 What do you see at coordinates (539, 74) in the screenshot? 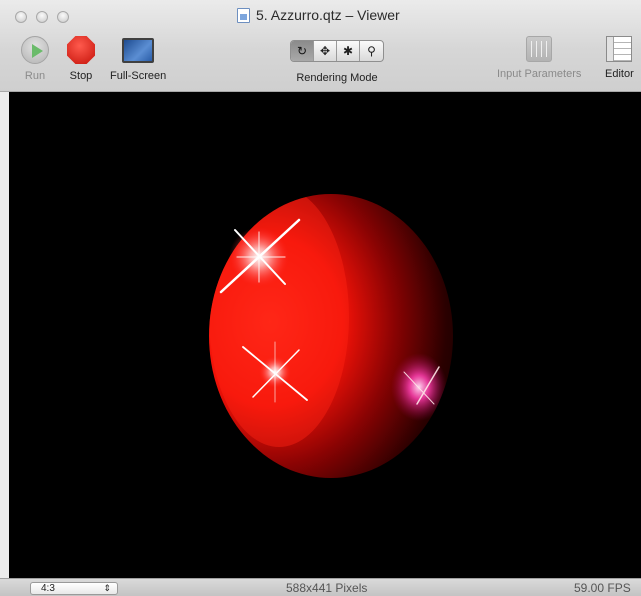
I see `input-parameters-label: Input Parameters` at bounding box center [539, 74].